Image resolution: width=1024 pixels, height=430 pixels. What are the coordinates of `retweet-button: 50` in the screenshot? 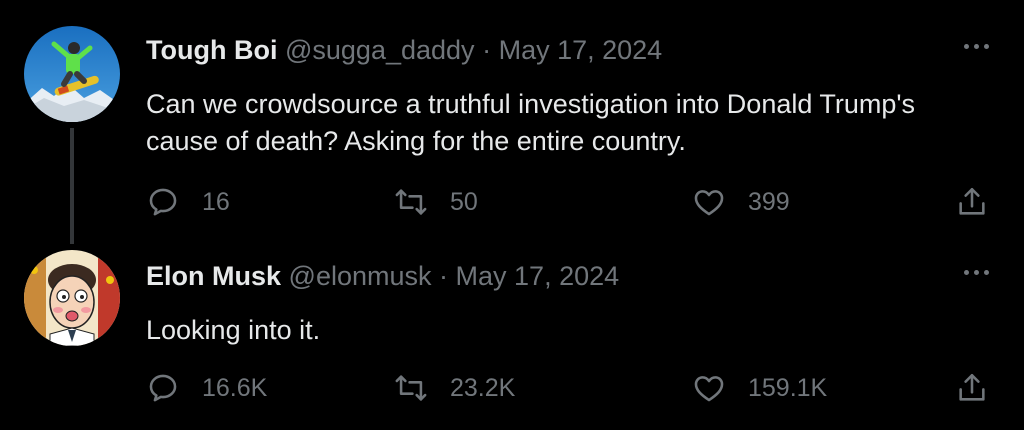 It's located at (436, 202).